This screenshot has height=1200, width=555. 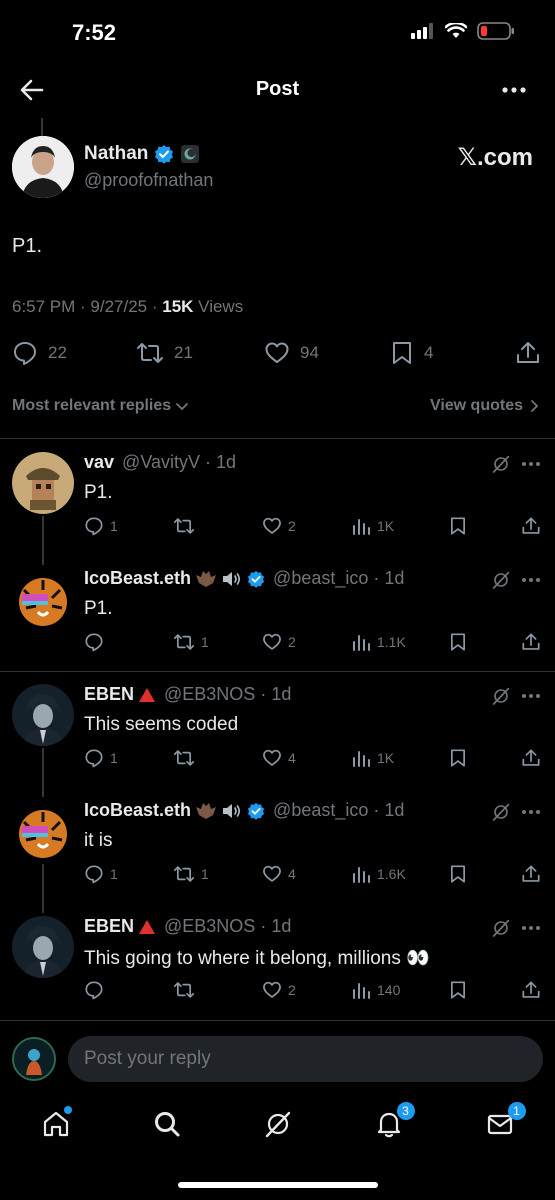 I want to click on brand-link: 𝕏.com, so click(x=495, y=157).